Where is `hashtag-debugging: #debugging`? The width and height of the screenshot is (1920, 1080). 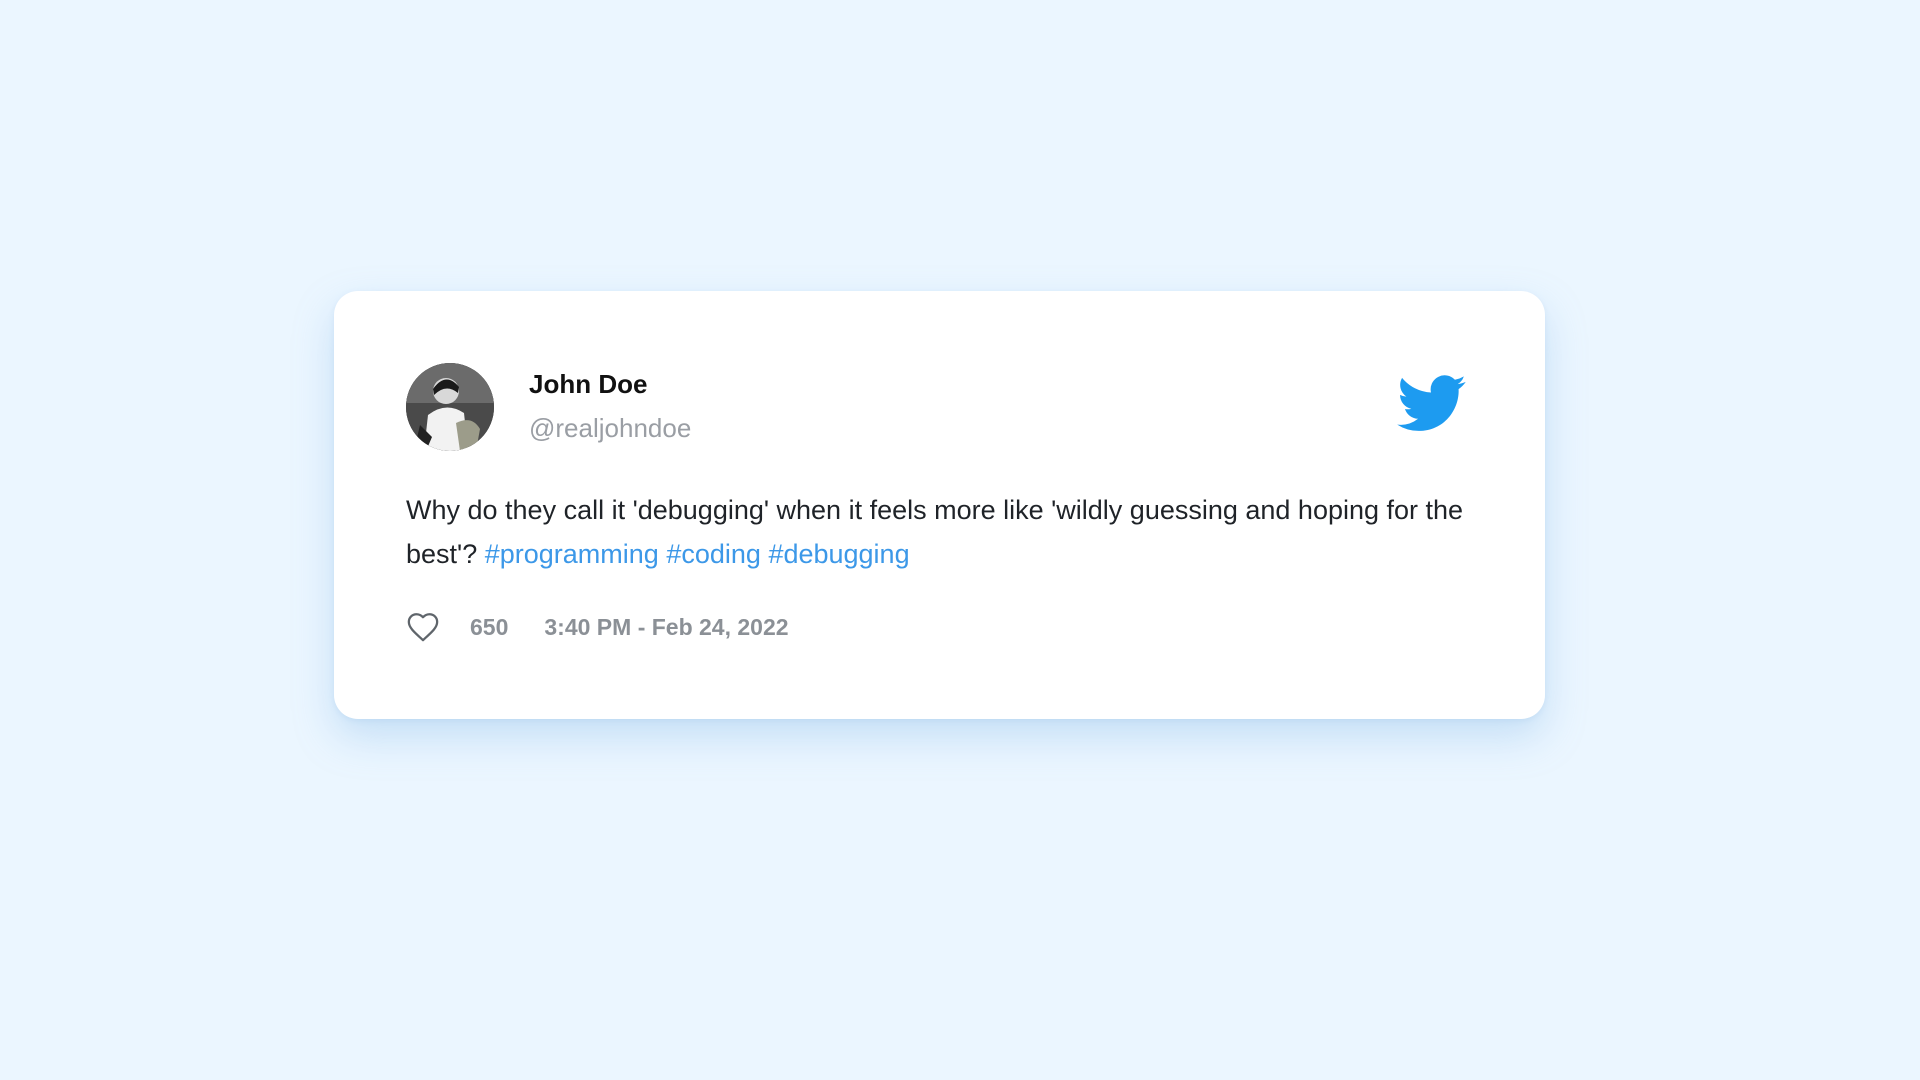
hashtag-debugging: #debugging is located at coordinates (838, 554).